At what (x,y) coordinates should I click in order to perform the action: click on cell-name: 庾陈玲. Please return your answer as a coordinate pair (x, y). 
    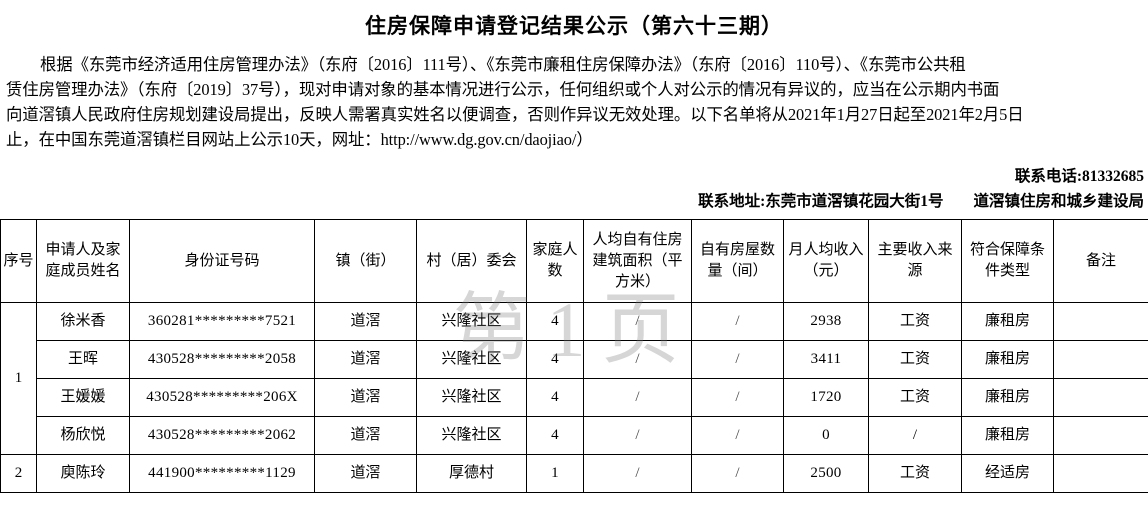
    Looking at the image, I should click on (83, 474).